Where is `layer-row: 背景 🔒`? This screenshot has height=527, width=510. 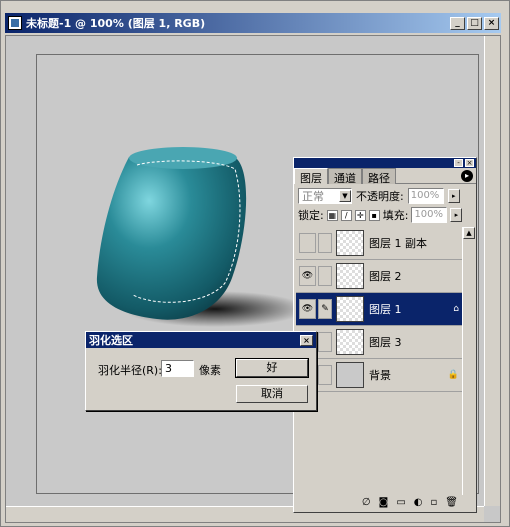 layer-row: 背景 🔒 is located at coordinates (380, 375).